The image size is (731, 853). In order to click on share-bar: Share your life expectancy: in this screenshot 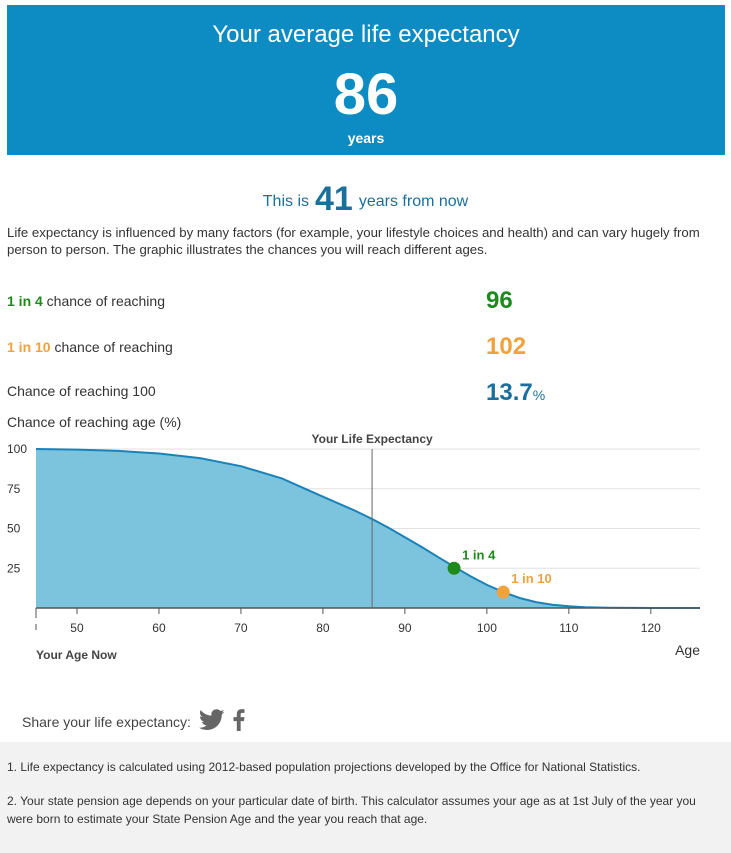, I will do `click(133, 721)`.